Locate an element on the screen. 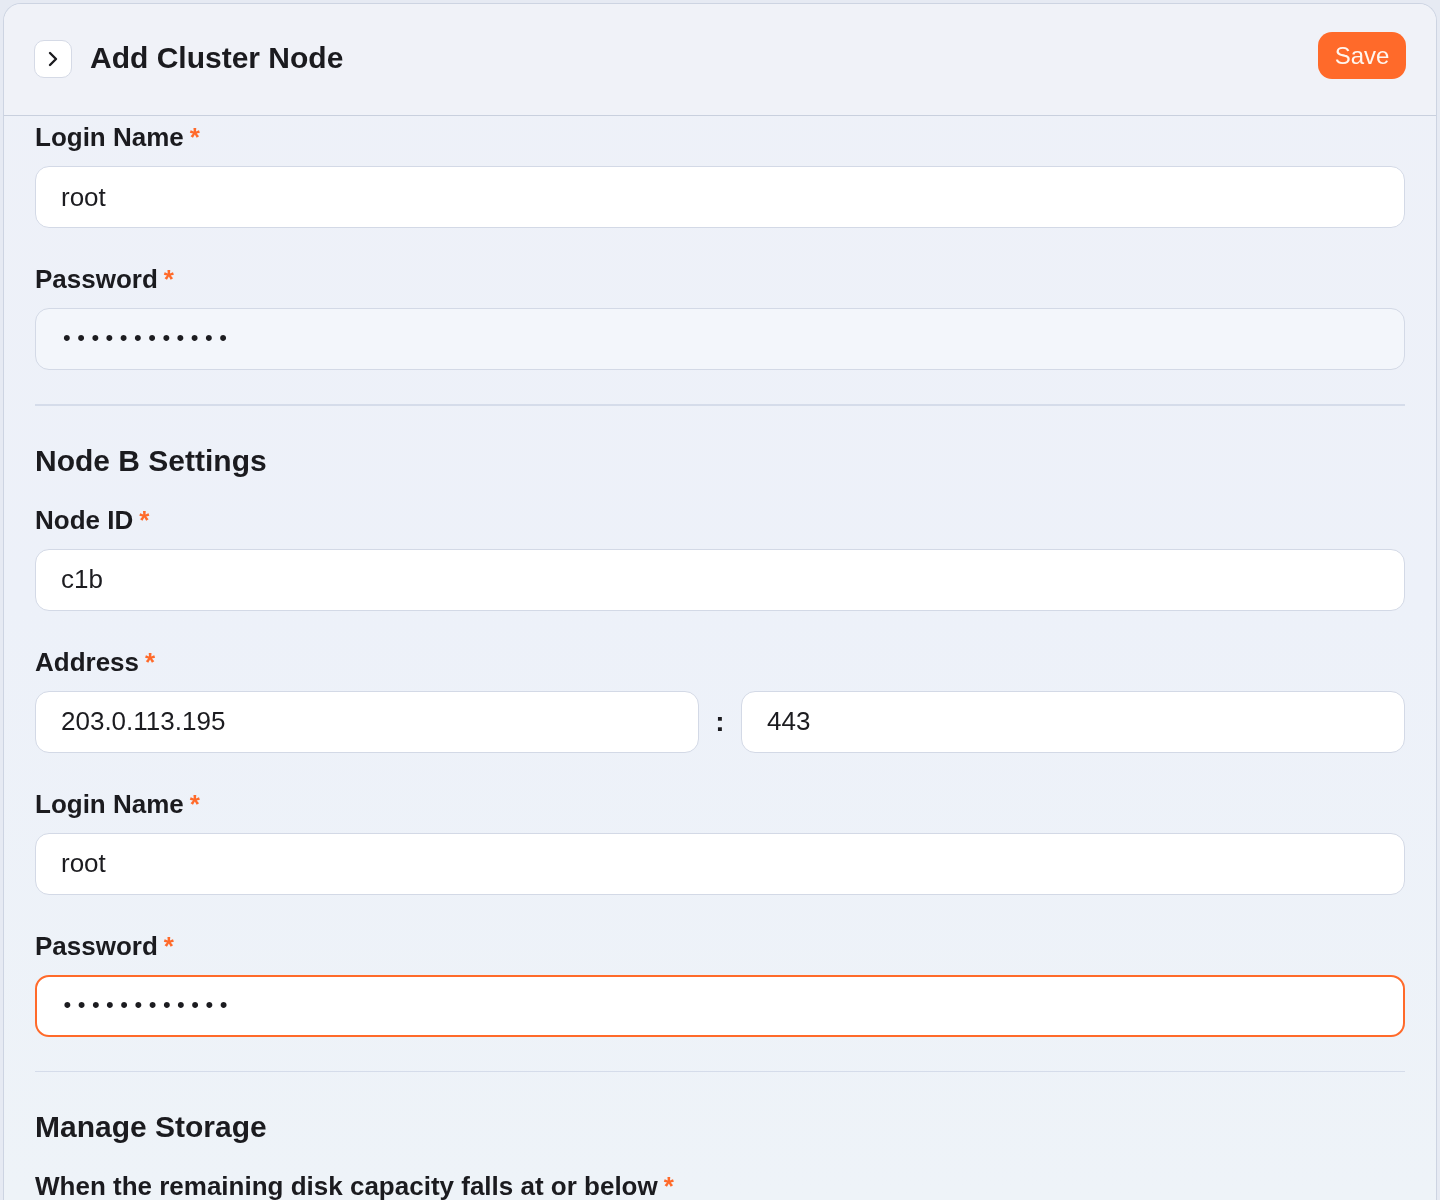 This screenshot has width=1440, height=1200. field-label: When the remaining disk capacity falls at or below is located at coordinates (346, 1185).